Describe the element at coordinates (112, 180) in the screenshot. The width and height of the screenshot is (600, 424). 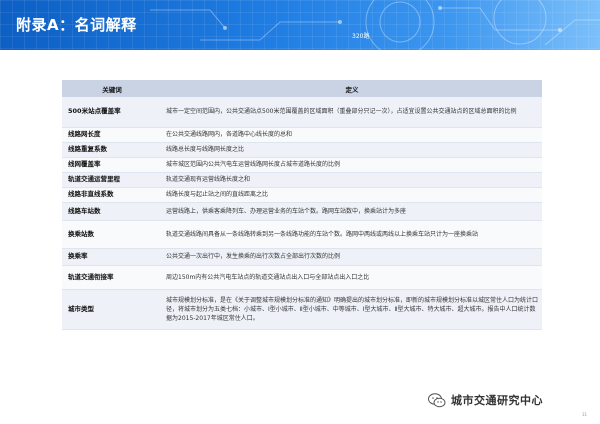
I see `term-cell: 轨道交通运营里程` at that location.